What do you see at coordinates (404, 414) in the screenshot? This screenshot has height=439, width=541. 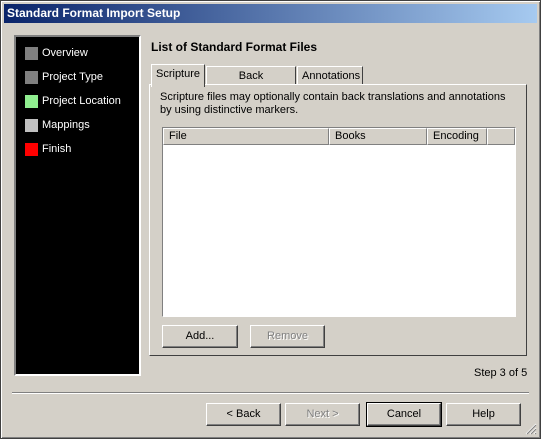 I see `cancel-button: Cancel` at bounding box center [404, 414].